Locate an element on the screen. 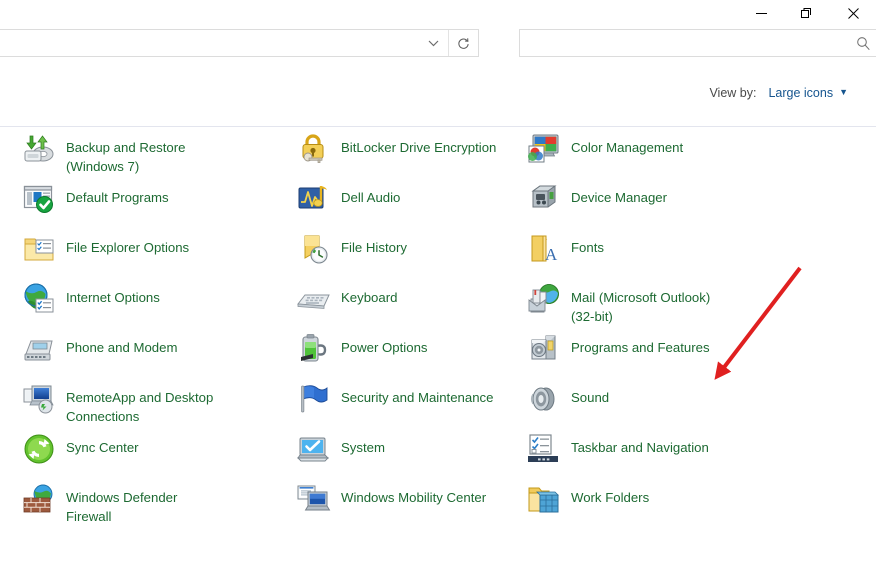 This screenshot has width=876, height=566. control-panel-item-label: Work Folders is located at coordinates (610, 497).